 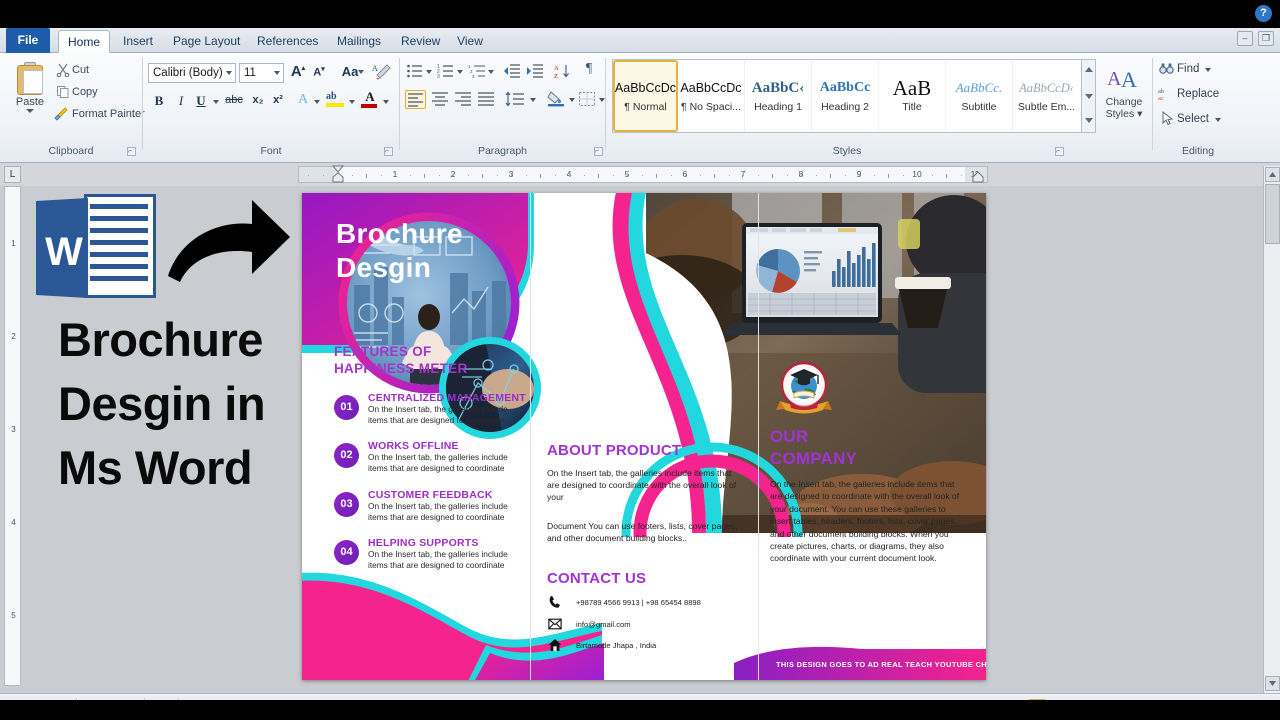 What do you see at coordinates (138, 41) in the screenshot?
I see `tab-insert: Insert` at bounding box center [138, 41].